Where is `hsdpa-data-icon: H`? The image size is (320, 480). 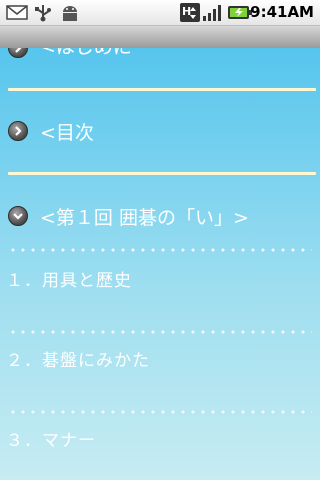
hsdpa-data-icon: H is located at coordinates (190, 12).